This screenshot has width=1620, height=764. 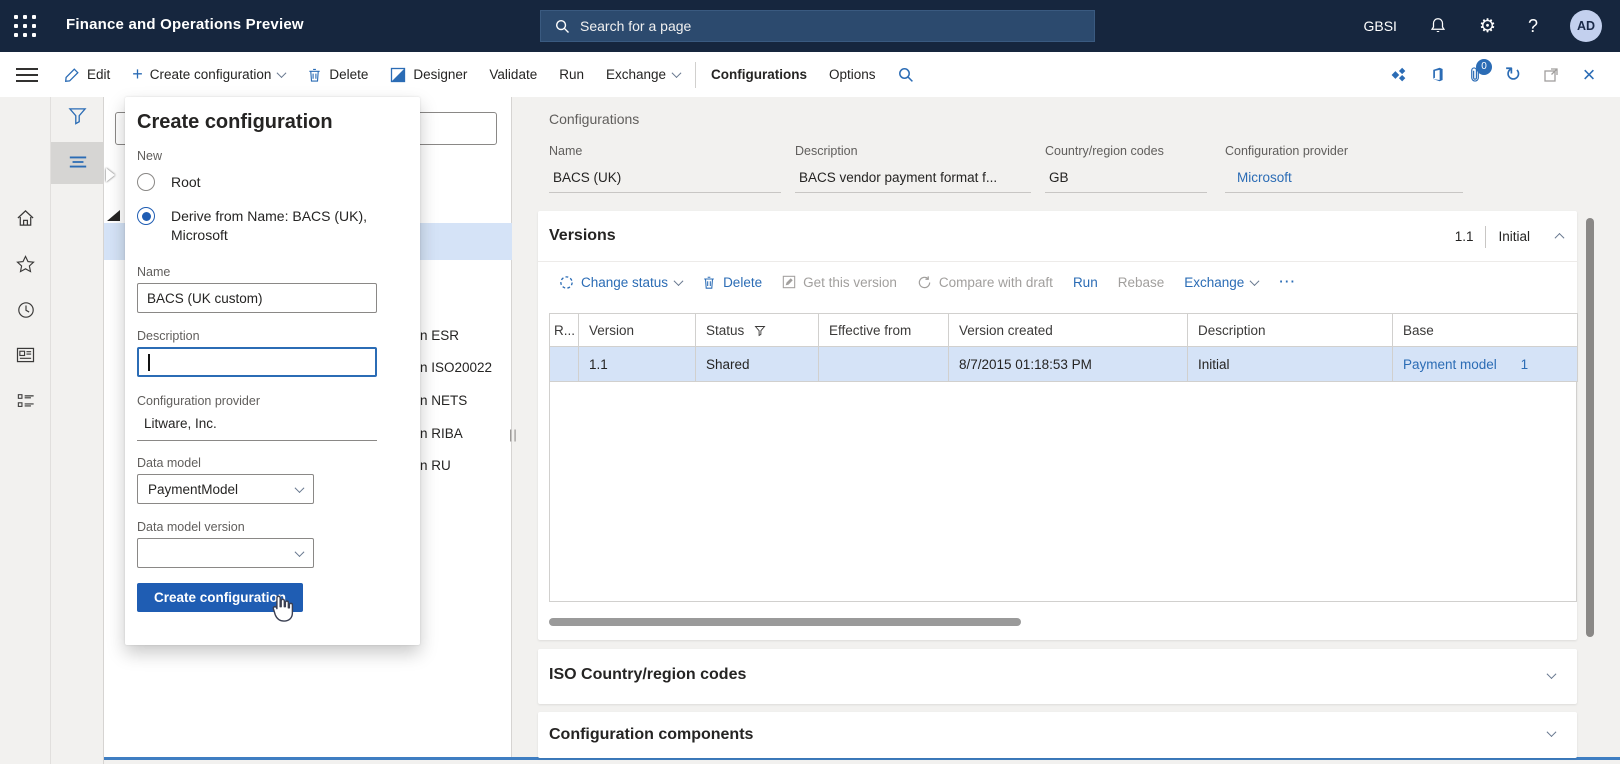 What do you see at coordinates (1475, 75) in the screenshot?
I see `attachments-icon: 0` at bounding box center [1475, 75].